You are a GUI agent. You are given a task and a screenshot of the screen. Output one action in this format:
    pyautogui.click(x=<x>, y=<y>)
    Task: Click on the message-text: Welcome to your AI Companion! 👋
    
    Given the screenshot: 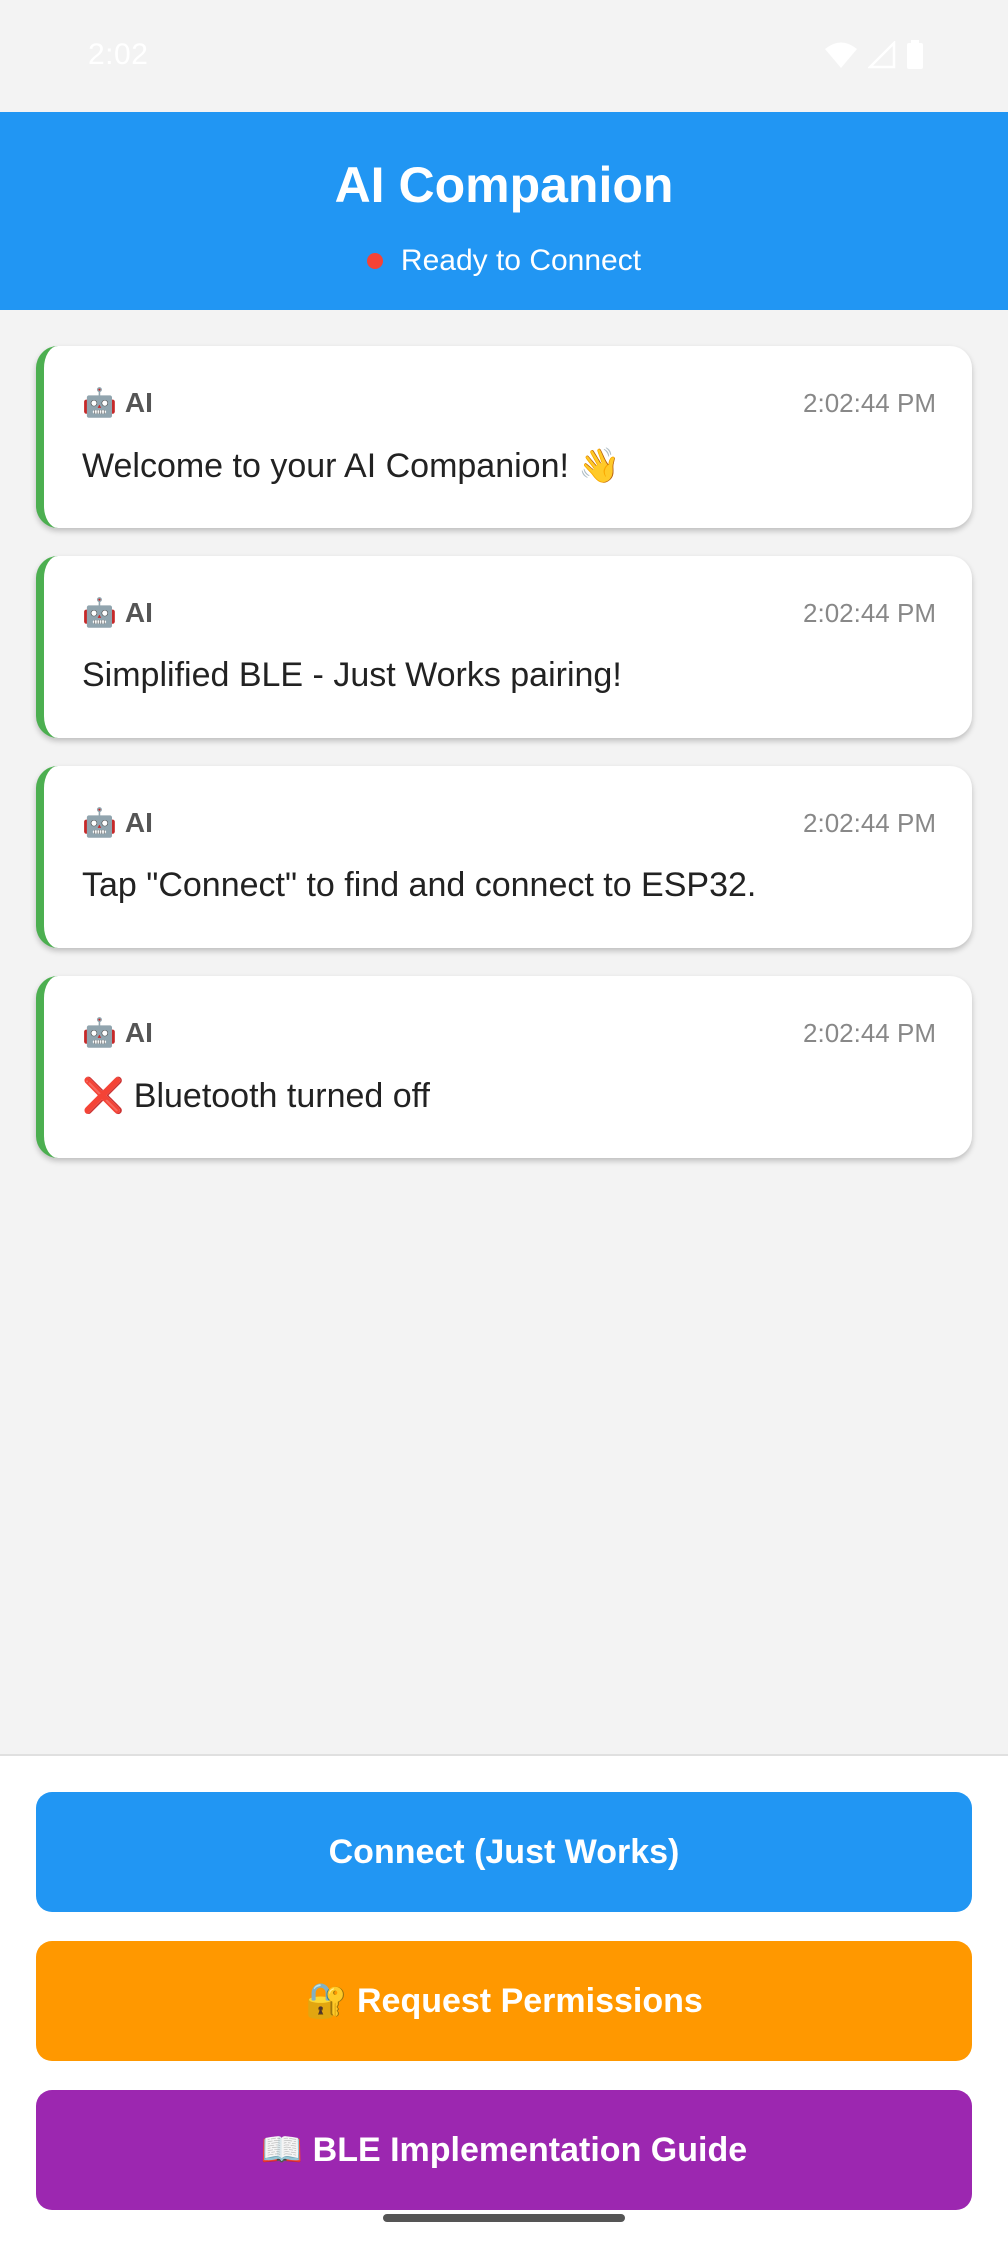 What is the action you would take?
    pyautogui.click(x=351, y=466)
    